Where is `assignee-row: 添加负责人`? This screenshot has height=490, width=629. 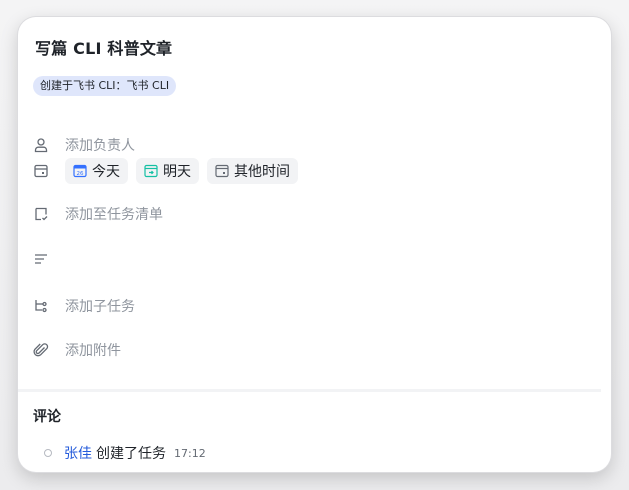
assignee-row: 添加负责人 is located at coordinates (84, 145).